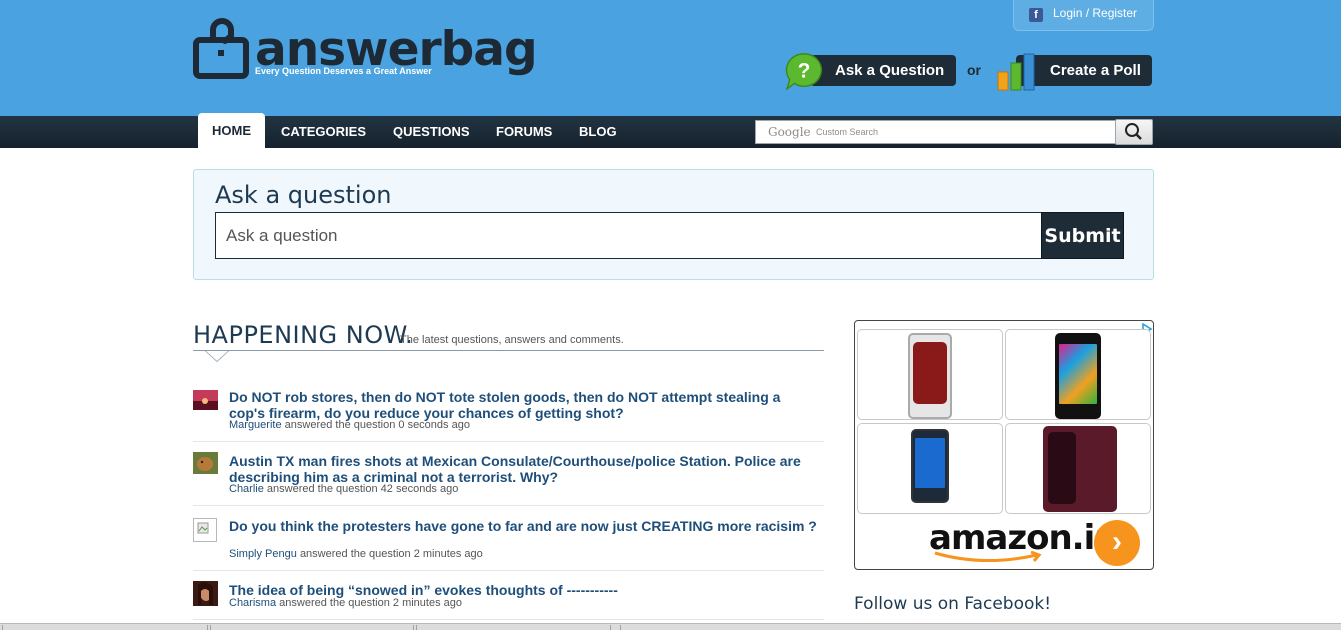 Image resolution: width=1341 pixels, height=630 pixels. I want to click on happening-title: HAPPENING NOW., so click(303, 335).